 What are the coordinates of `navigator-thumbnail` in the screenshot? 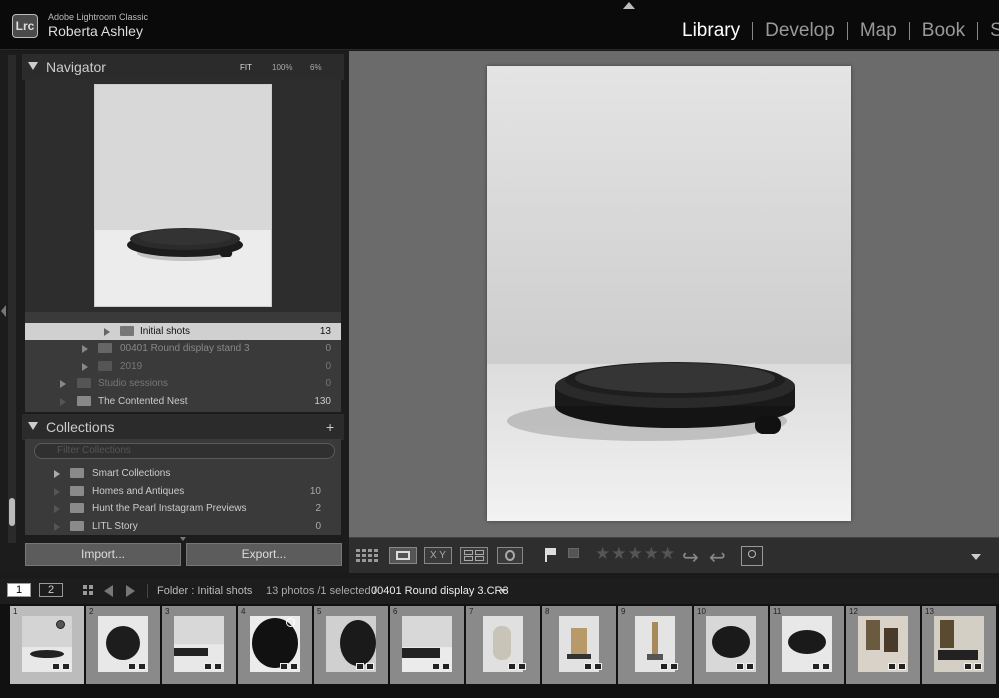 It's located at (183, 195).